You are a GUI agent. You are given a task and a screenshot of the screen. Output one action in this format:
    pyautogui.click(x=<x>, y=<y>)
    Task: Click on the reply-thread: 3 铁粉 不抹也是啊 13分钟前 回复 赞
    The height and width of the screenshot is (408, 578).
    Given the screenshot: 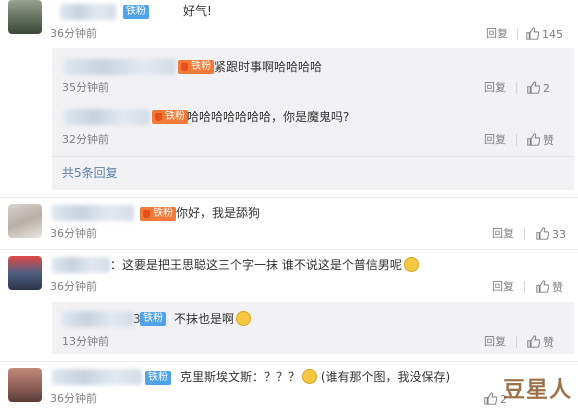 What is the action you would take?
    pyautogui.click(x=313, y=328)
    